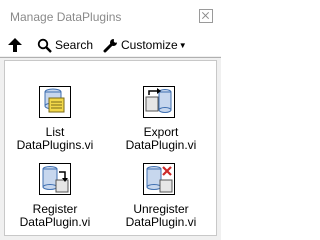 This screenshot has height=240, width=320. Describe the element at coordinates (206, 16) in the screenshot. I see `close-button` at that location.